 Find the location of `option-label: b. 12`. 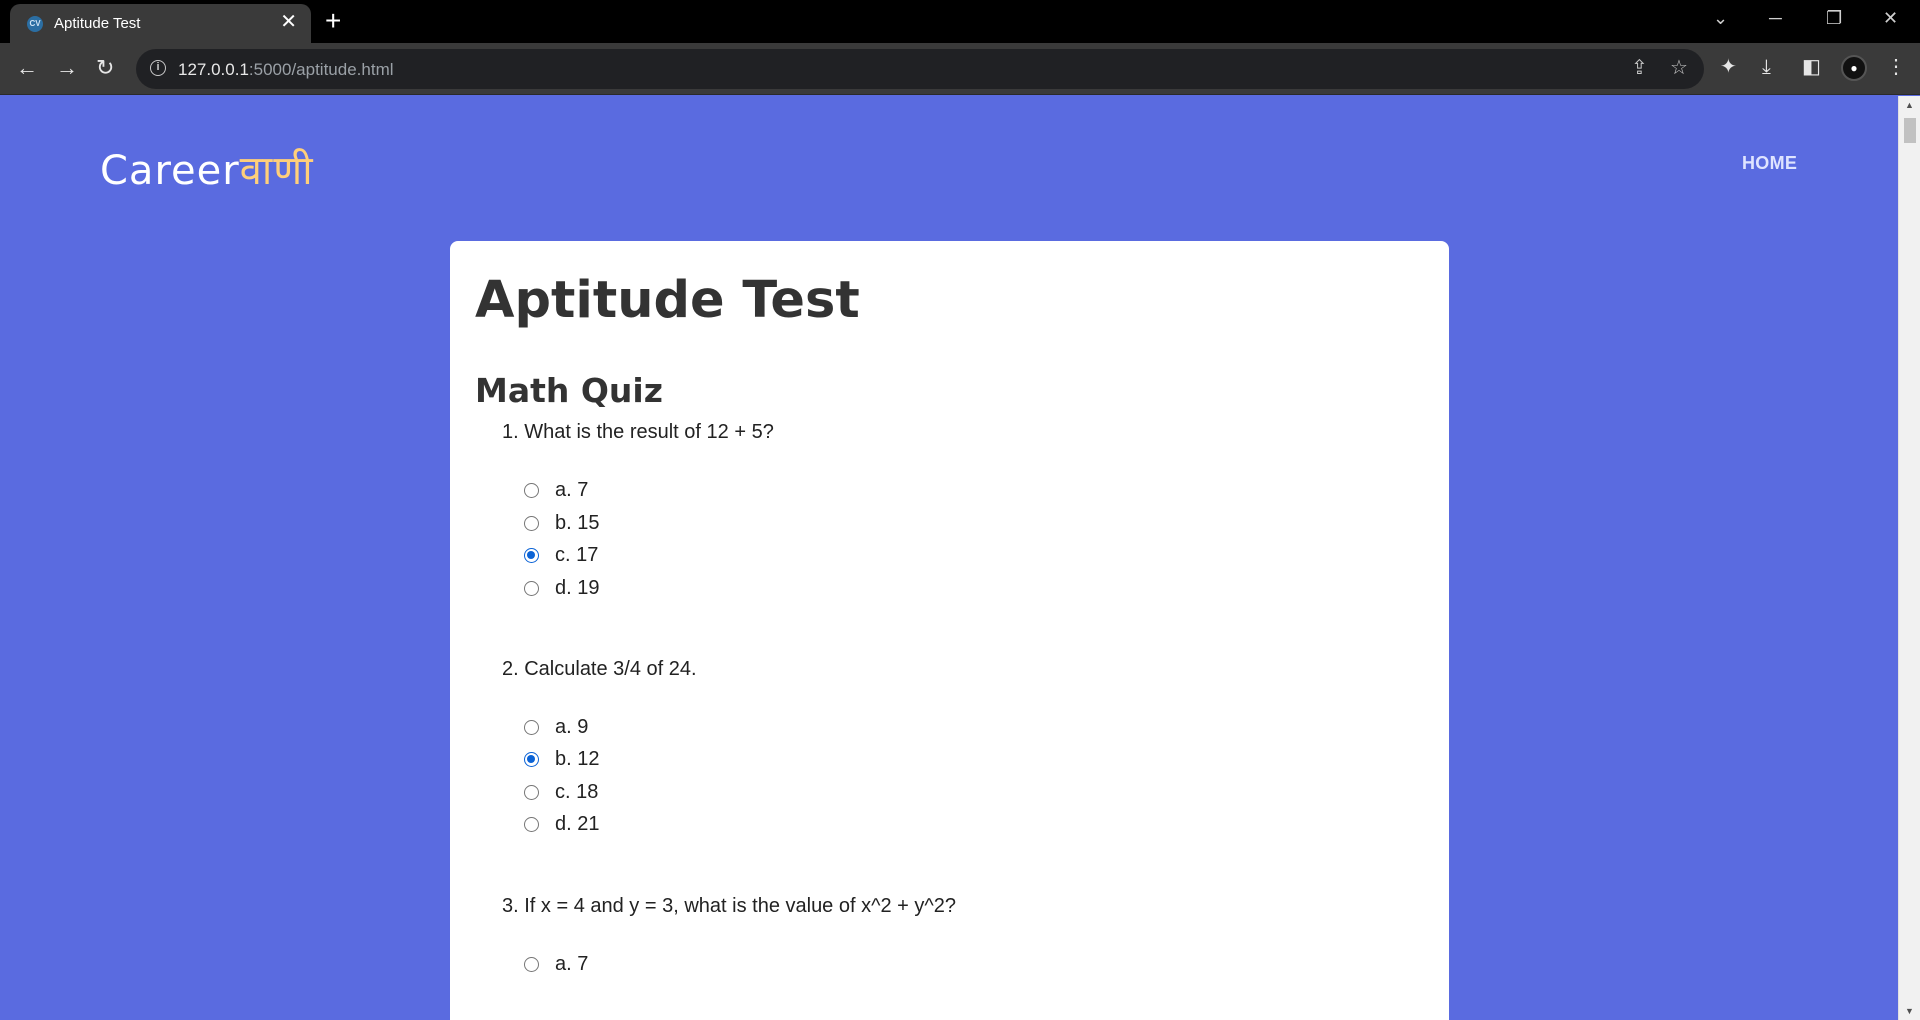

option-label: b. 12 is located at coordinates (577, 758).